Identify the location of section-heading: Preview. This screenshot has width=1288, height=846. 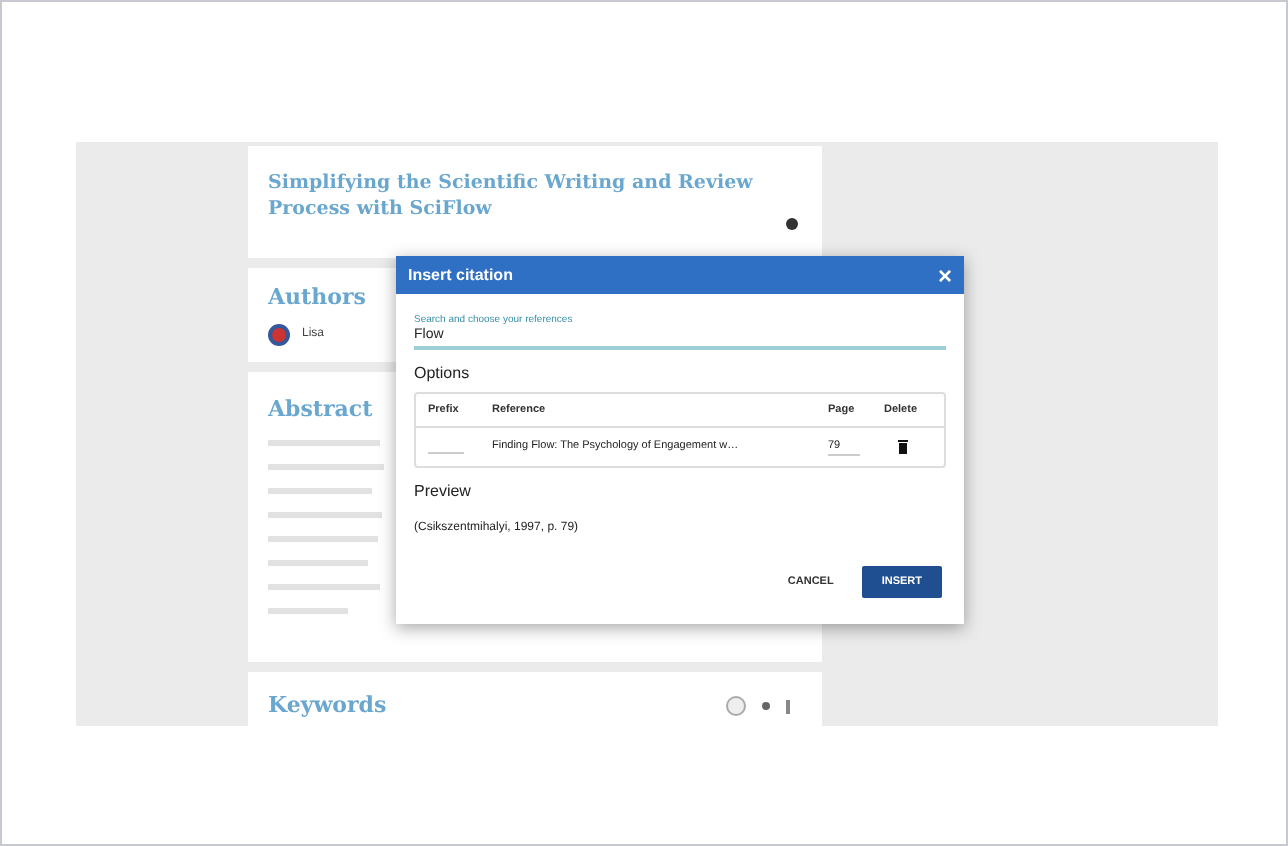
(443, 492).